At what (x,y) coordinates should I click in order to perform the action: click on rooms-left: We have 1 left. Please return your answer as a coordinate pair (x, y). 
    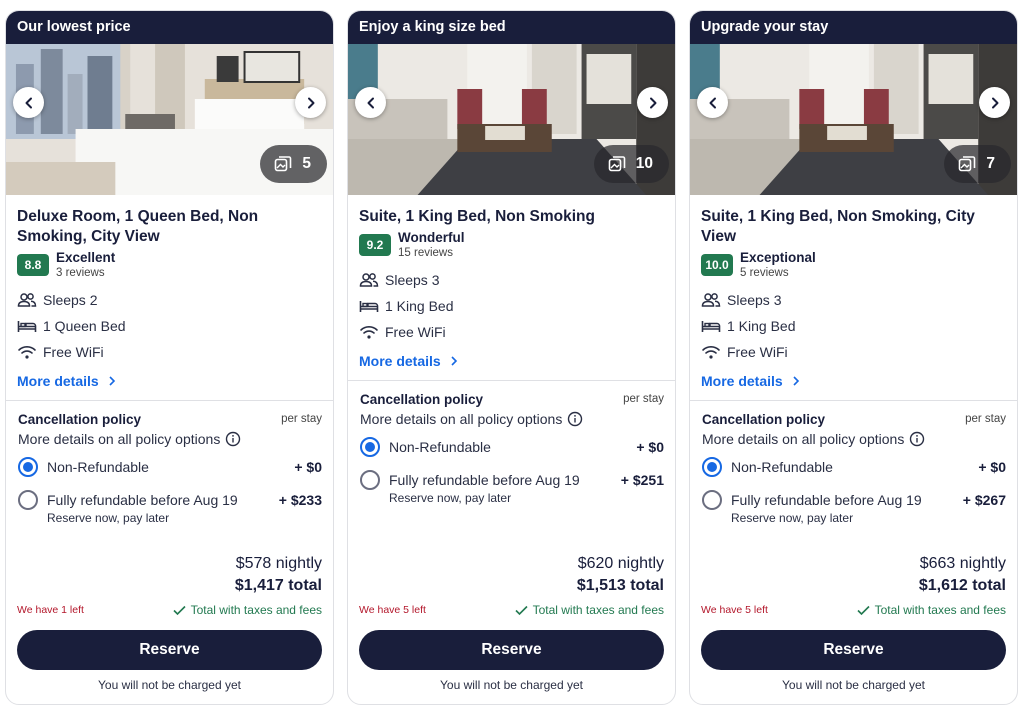
    Looking at the image, I should click on (50, 610).